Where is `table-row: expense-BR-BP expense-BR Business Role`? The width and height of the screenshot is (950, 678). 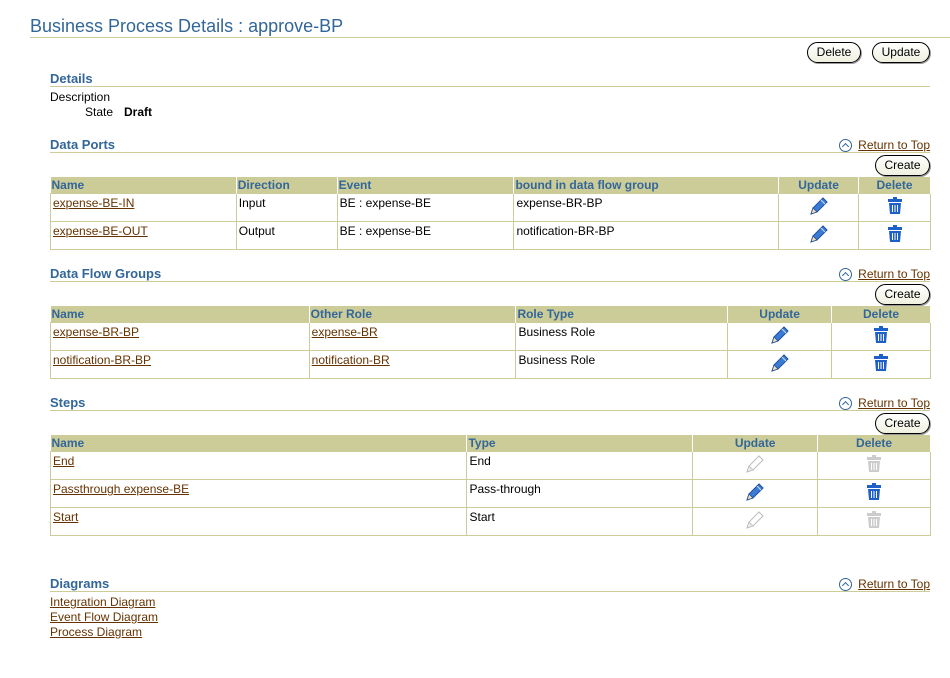 table-row: expense-BR-BP expense-BR Business Role is located at coordinates (490, 336).